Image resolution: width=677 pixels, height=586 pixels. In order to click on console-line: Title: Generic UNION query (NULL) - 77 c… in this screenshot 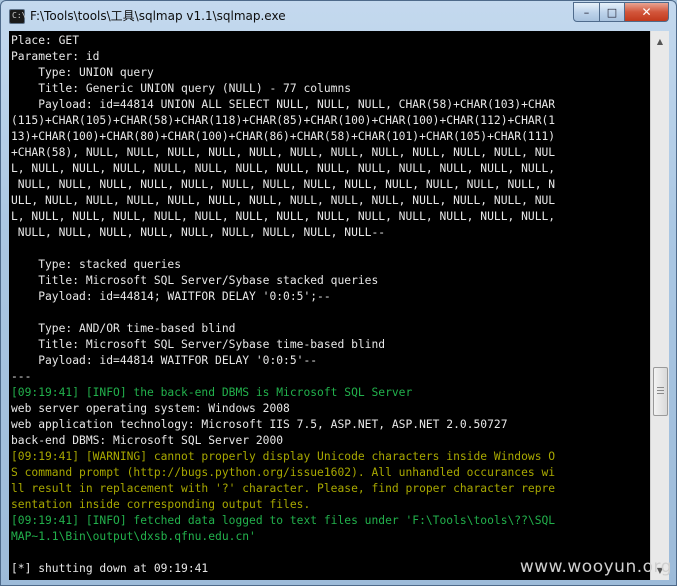, I will do `click(181, 88)`.